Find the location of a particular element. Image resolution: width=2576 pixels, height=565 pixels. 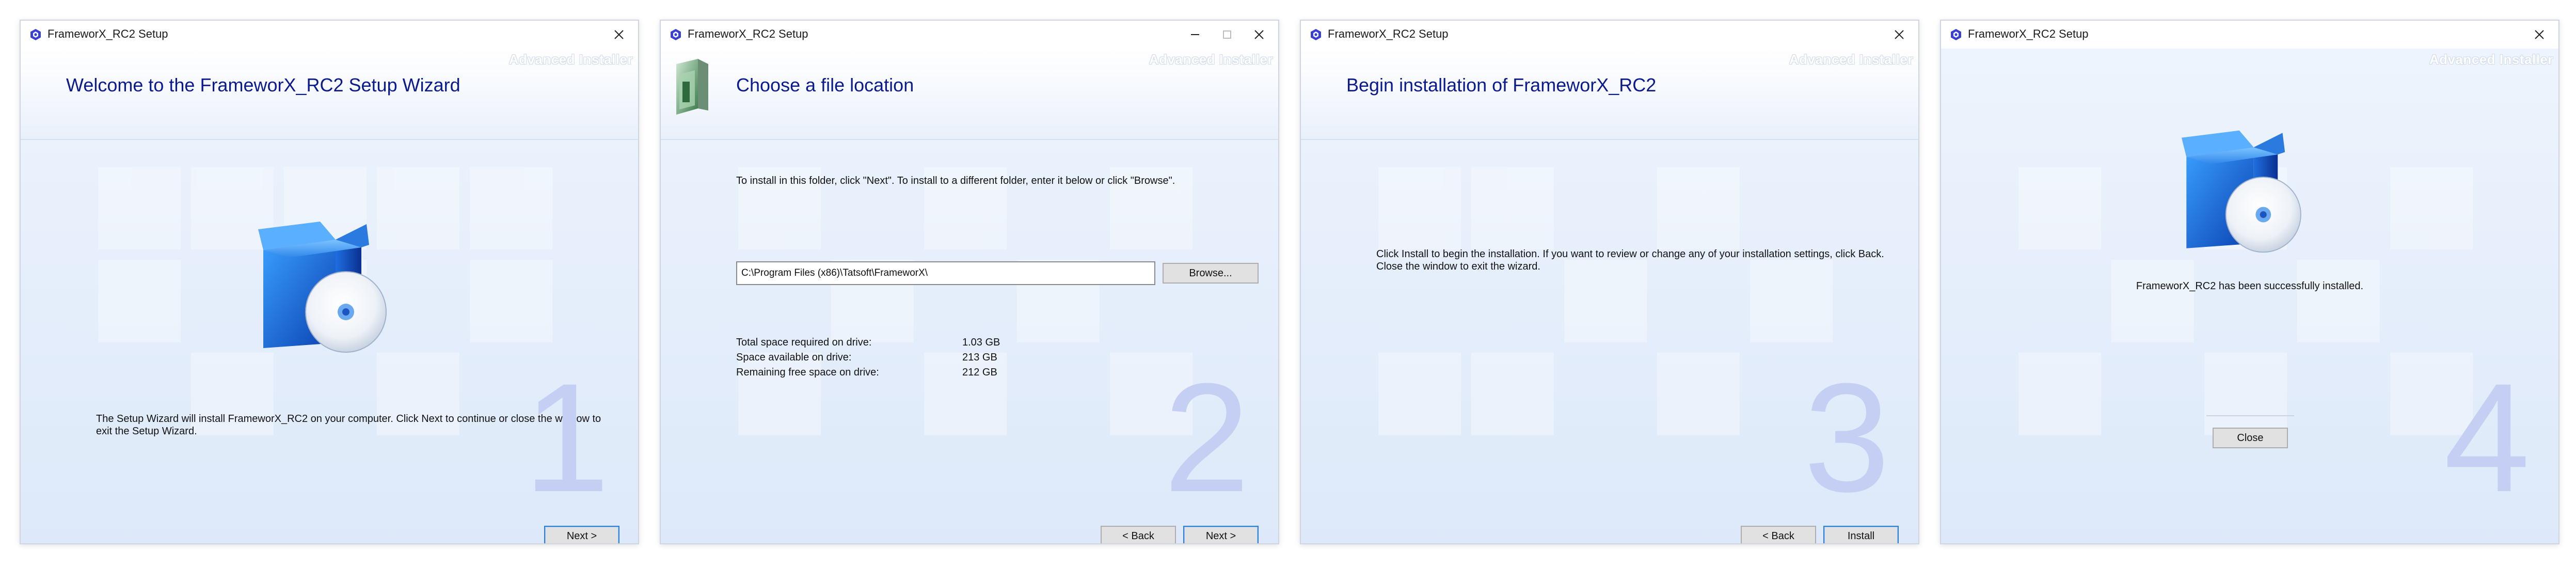

space-value-total: 1.03 GB is located at coordinates (981, 342).